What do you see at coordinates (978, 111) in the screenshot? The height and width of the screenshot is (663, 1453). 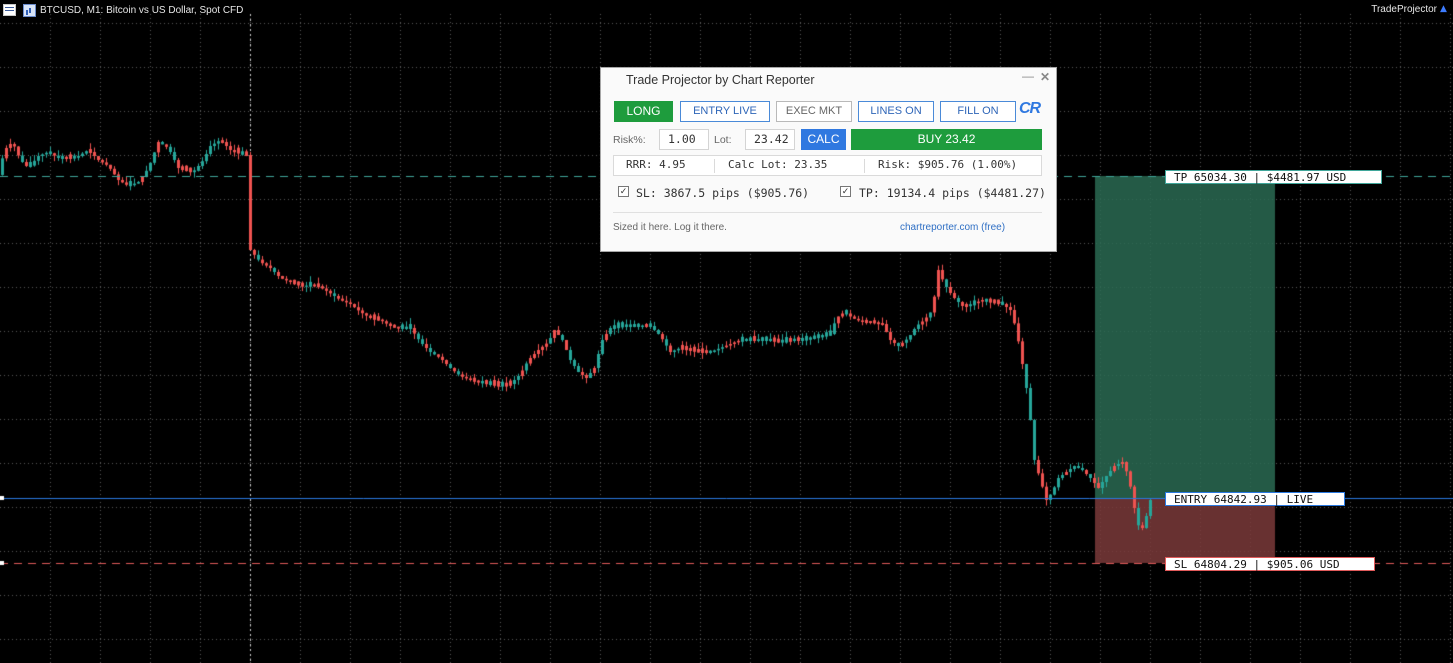 I see `fill-on-button: FILL ON` at bounding box center [978, 111].